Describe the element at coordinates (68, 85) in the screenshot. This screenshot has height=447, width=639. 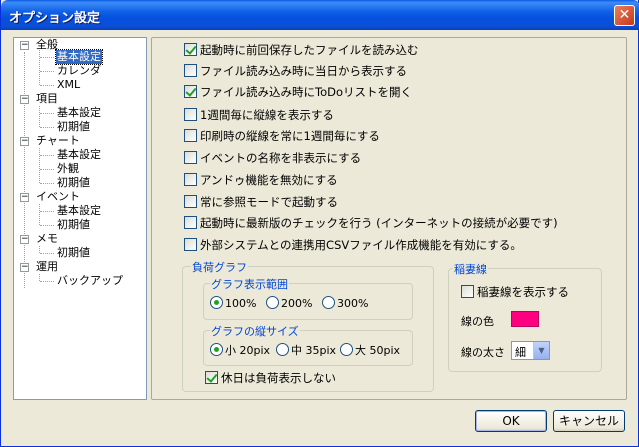
I see `tree-node-general-xml: XML` at that location.